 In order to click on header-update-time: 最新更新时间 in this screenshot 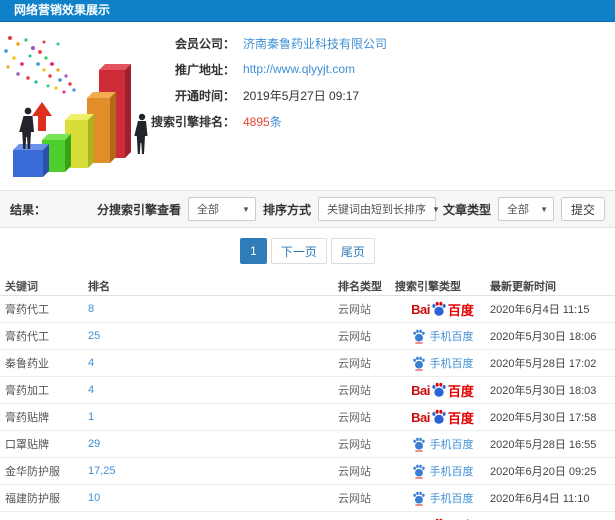, I will do `click(523, 286)`.